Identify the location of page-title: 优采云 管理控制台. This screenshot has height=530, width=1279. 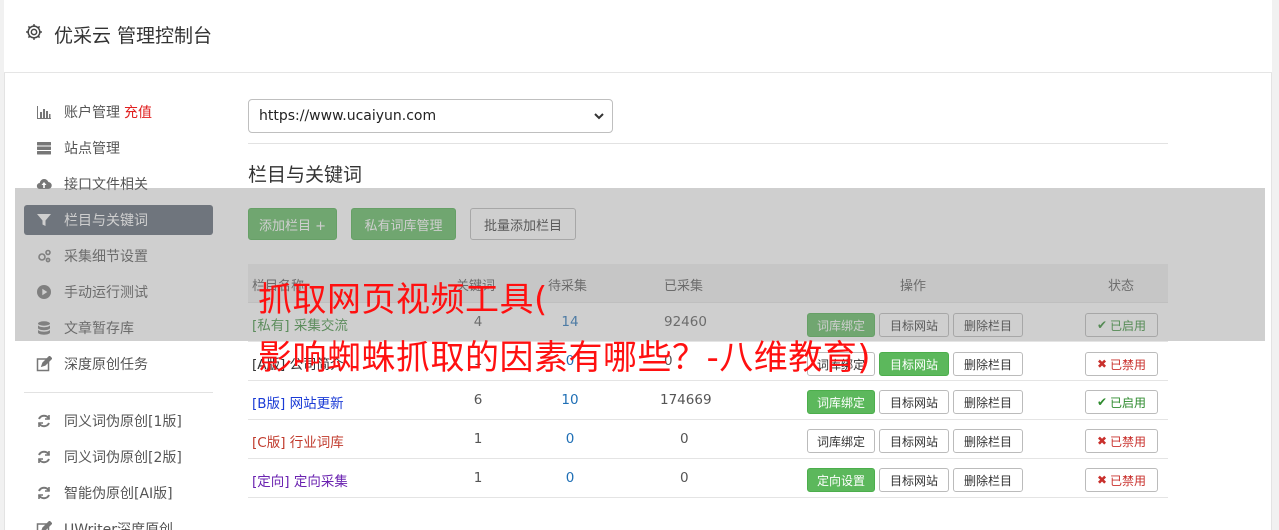
(133, 36).